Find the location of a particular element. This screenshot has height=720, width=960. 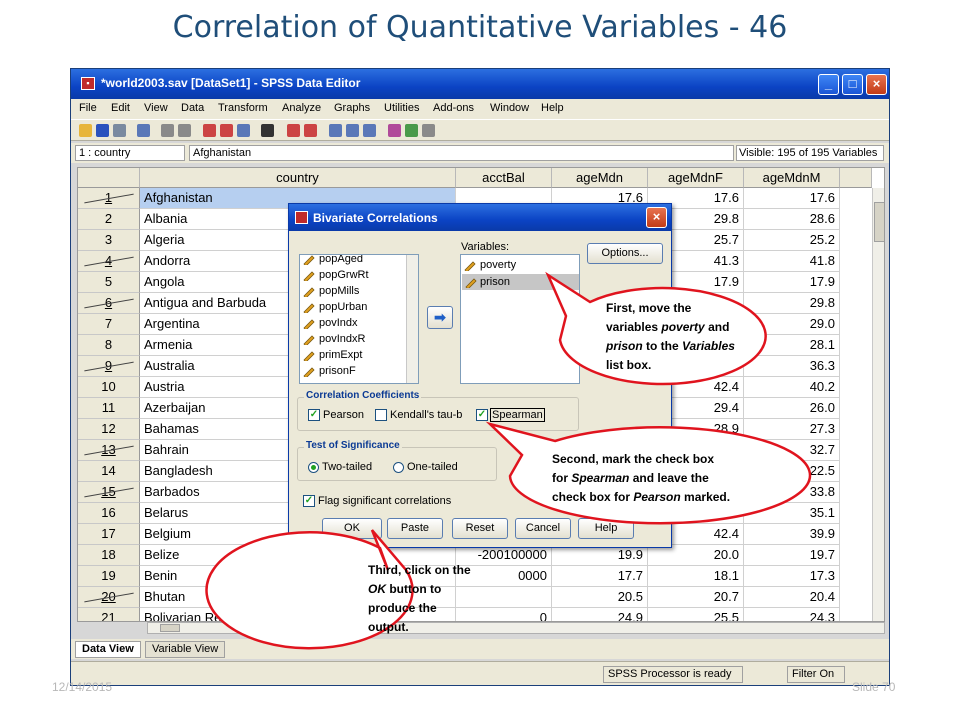

weight-cases-icon is located at coordinates (352, 130).